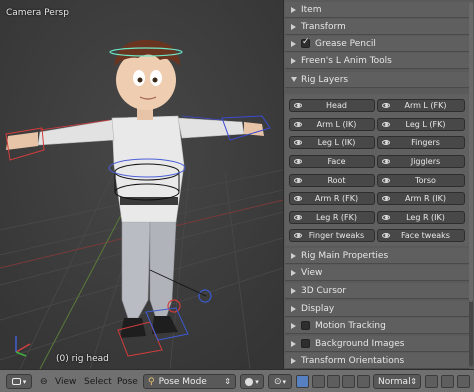 The width and height of the screenshot is (474, 392). Describe the element at coordinates (425, 142) in the screenshot. I see `rig-layer-label: Fingers` at that location.